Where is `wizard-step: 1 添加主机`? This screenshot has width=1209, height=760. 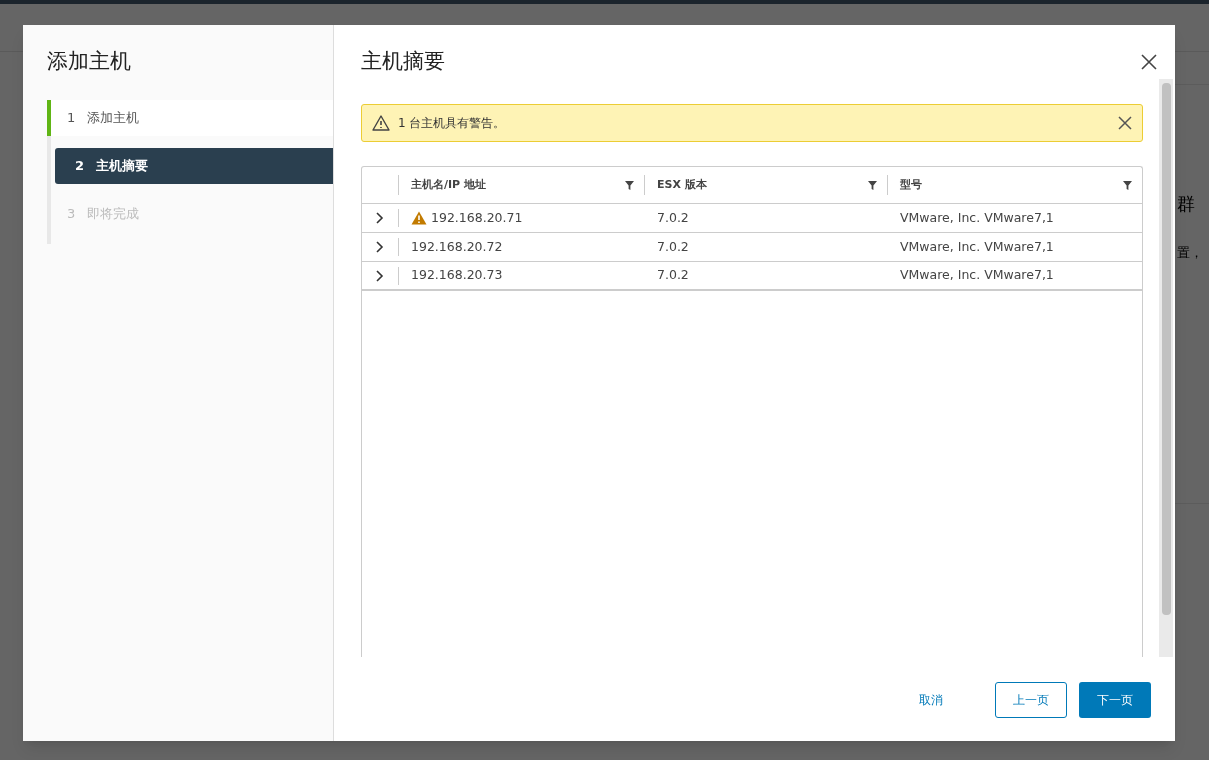
wizard-step: 1 添加主机 is located at coordinates (190, 118).